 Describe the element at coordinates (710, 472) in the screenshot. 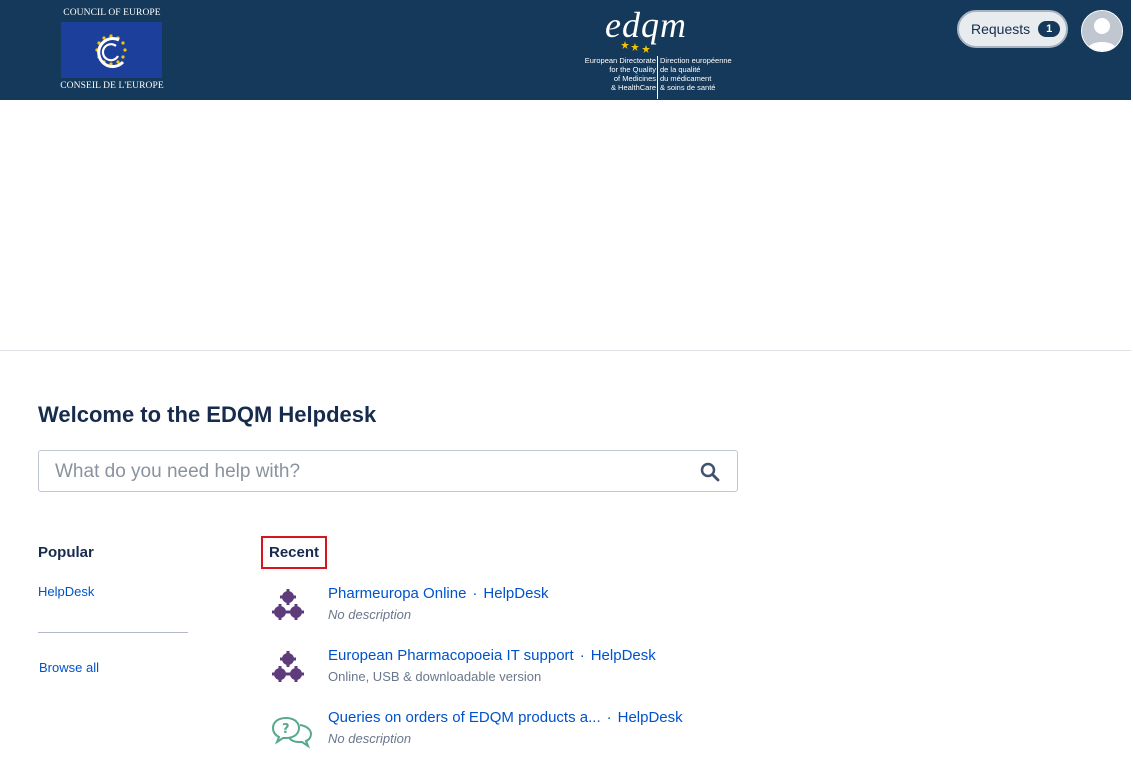

I see `search-icon` at that location.